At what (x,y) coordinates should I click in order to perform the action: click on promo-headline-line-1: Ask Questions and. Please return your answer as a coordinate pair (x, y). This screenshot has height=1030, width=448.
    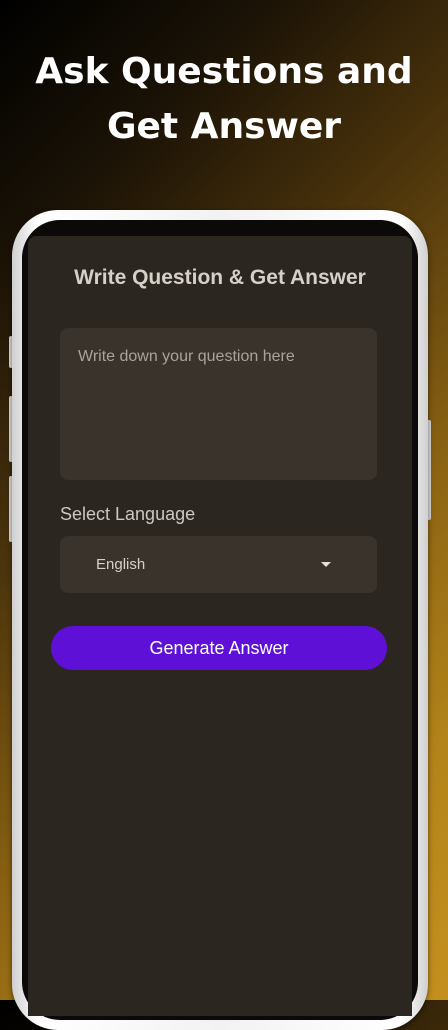
    Looking at the image, I should click on (224, 71).